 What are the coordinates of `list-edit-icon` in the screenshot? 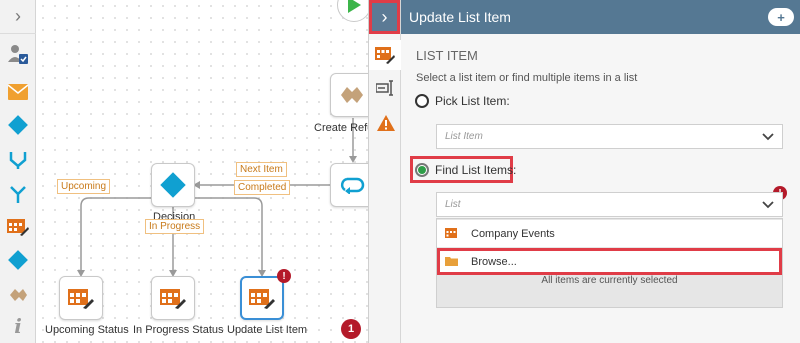 It's located at (18, 227).